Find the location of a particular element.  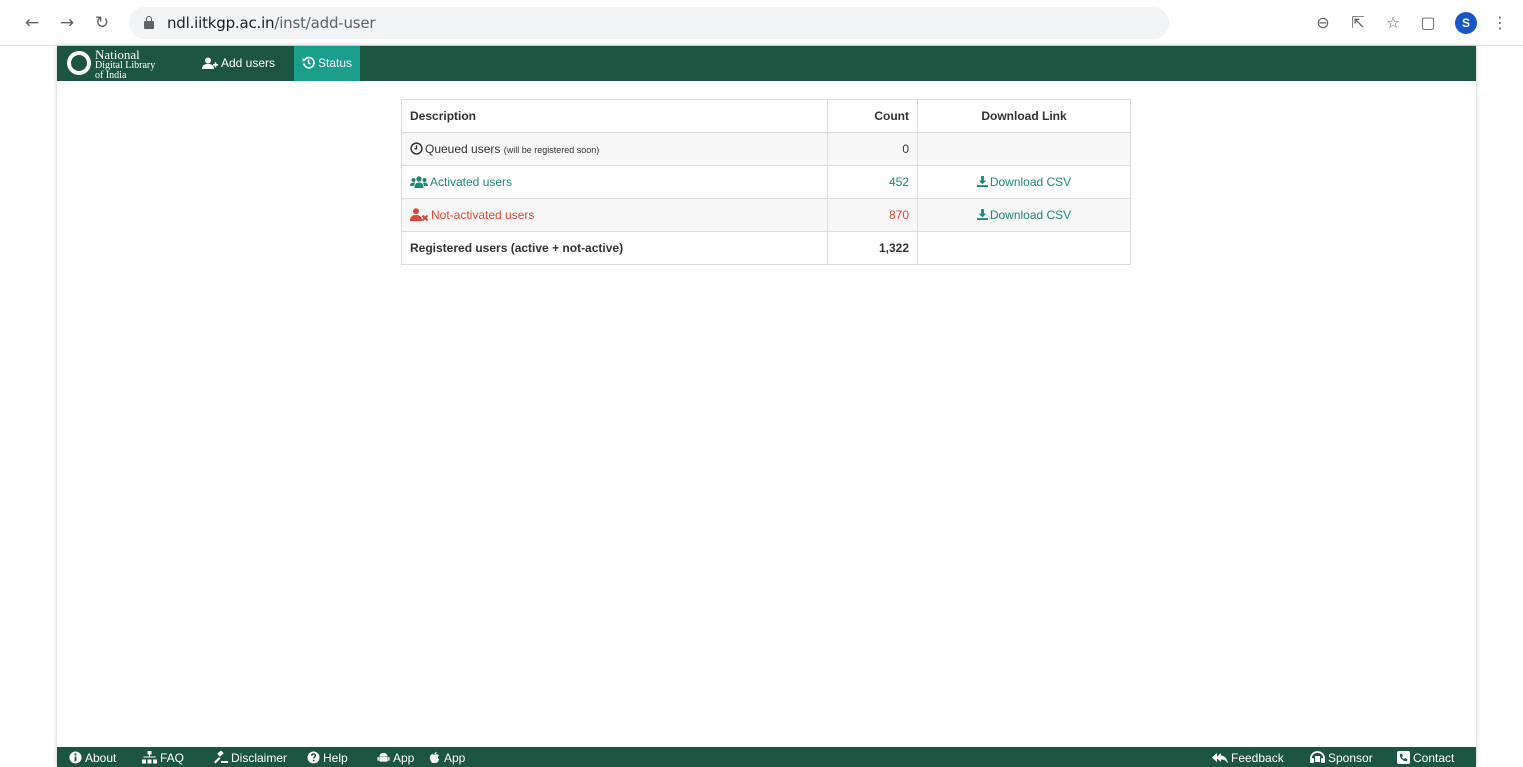

question-icon is located at coordinates (313, 757).